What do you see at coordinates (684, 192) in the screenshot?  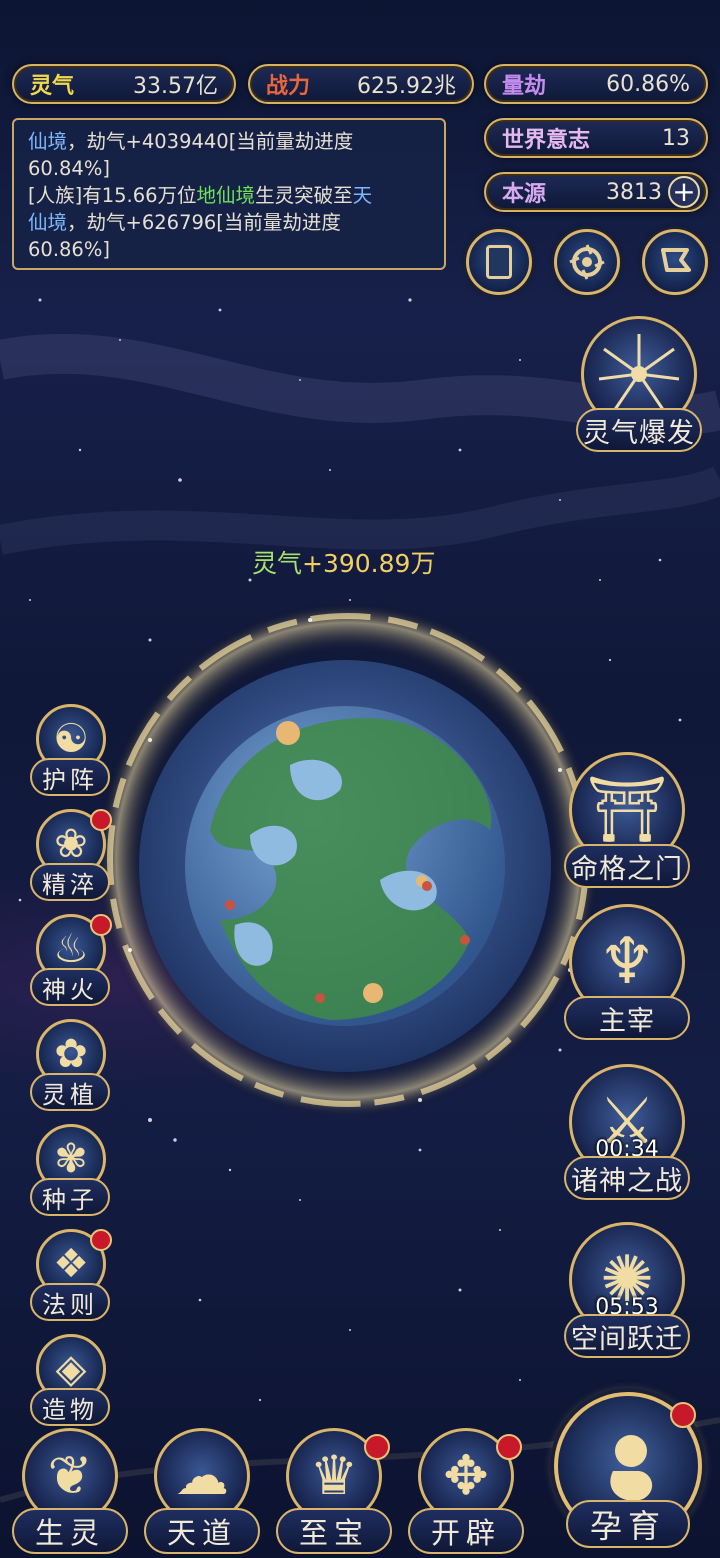 I see `plus-icon: +` at bounding box center [684, 192].